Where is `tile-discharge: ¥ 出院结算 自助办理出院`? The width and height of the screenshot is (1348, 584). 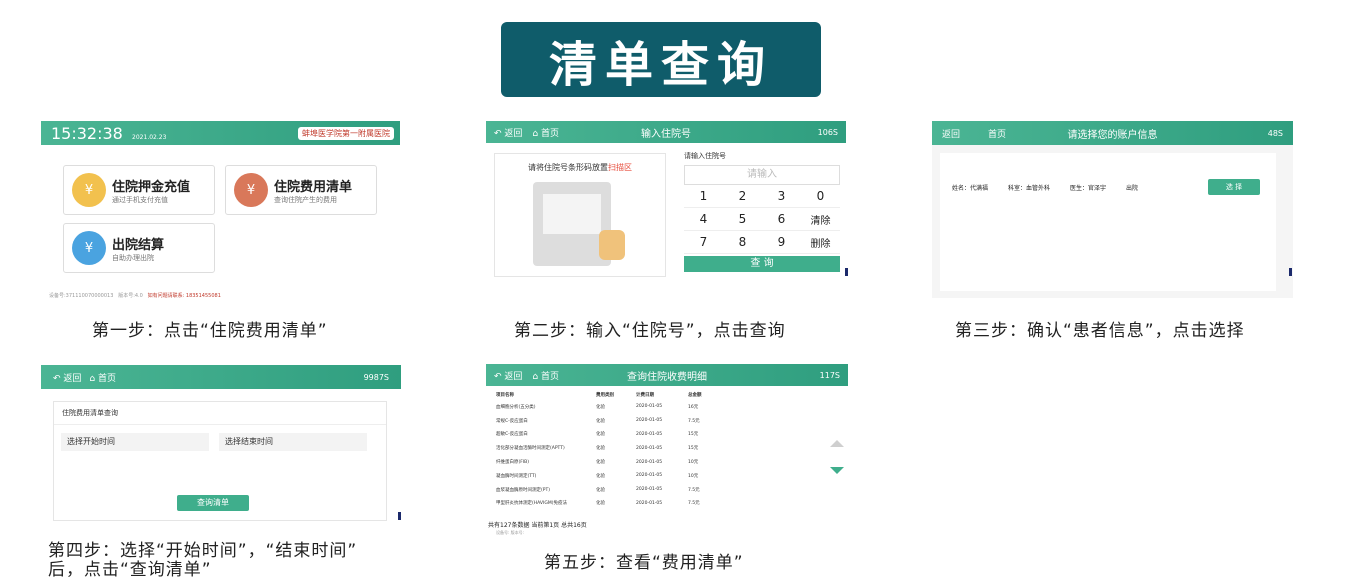
tile-discharge: ¥ 出院结算 自助办理出院 is located at coordinates (139, 248).